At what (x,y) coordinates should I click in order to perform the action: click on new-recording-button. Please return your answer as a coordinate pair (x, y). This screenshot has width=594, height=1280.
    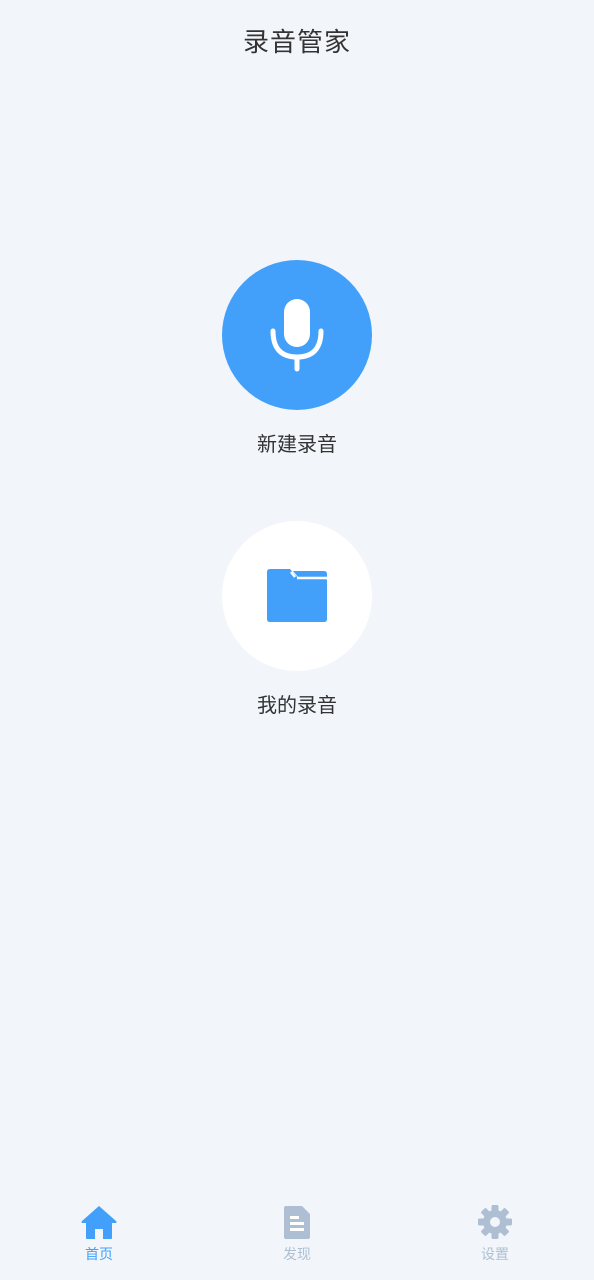
    Looking at the image, I should click on (297, 335).